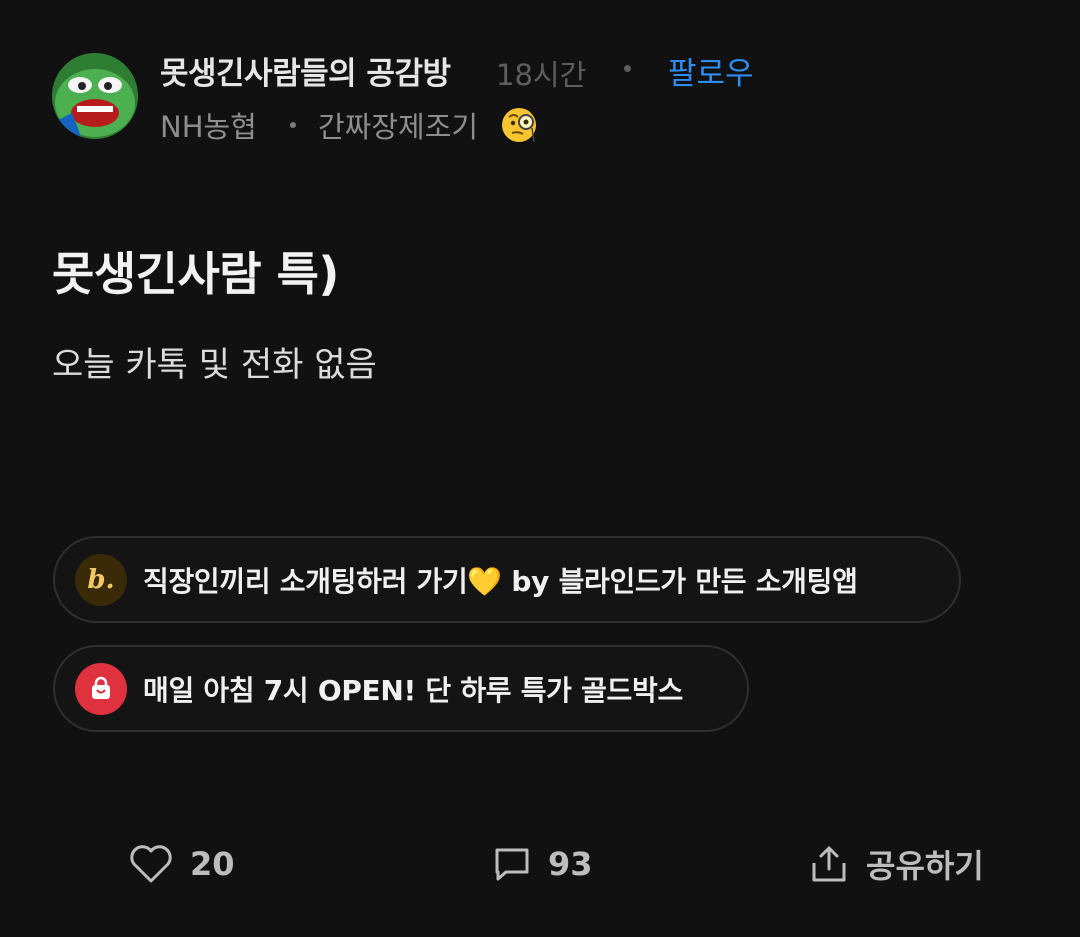 This screenshot has width=1080, height=937. I want to click on blind-logo-icon: b., so click(101, 579).